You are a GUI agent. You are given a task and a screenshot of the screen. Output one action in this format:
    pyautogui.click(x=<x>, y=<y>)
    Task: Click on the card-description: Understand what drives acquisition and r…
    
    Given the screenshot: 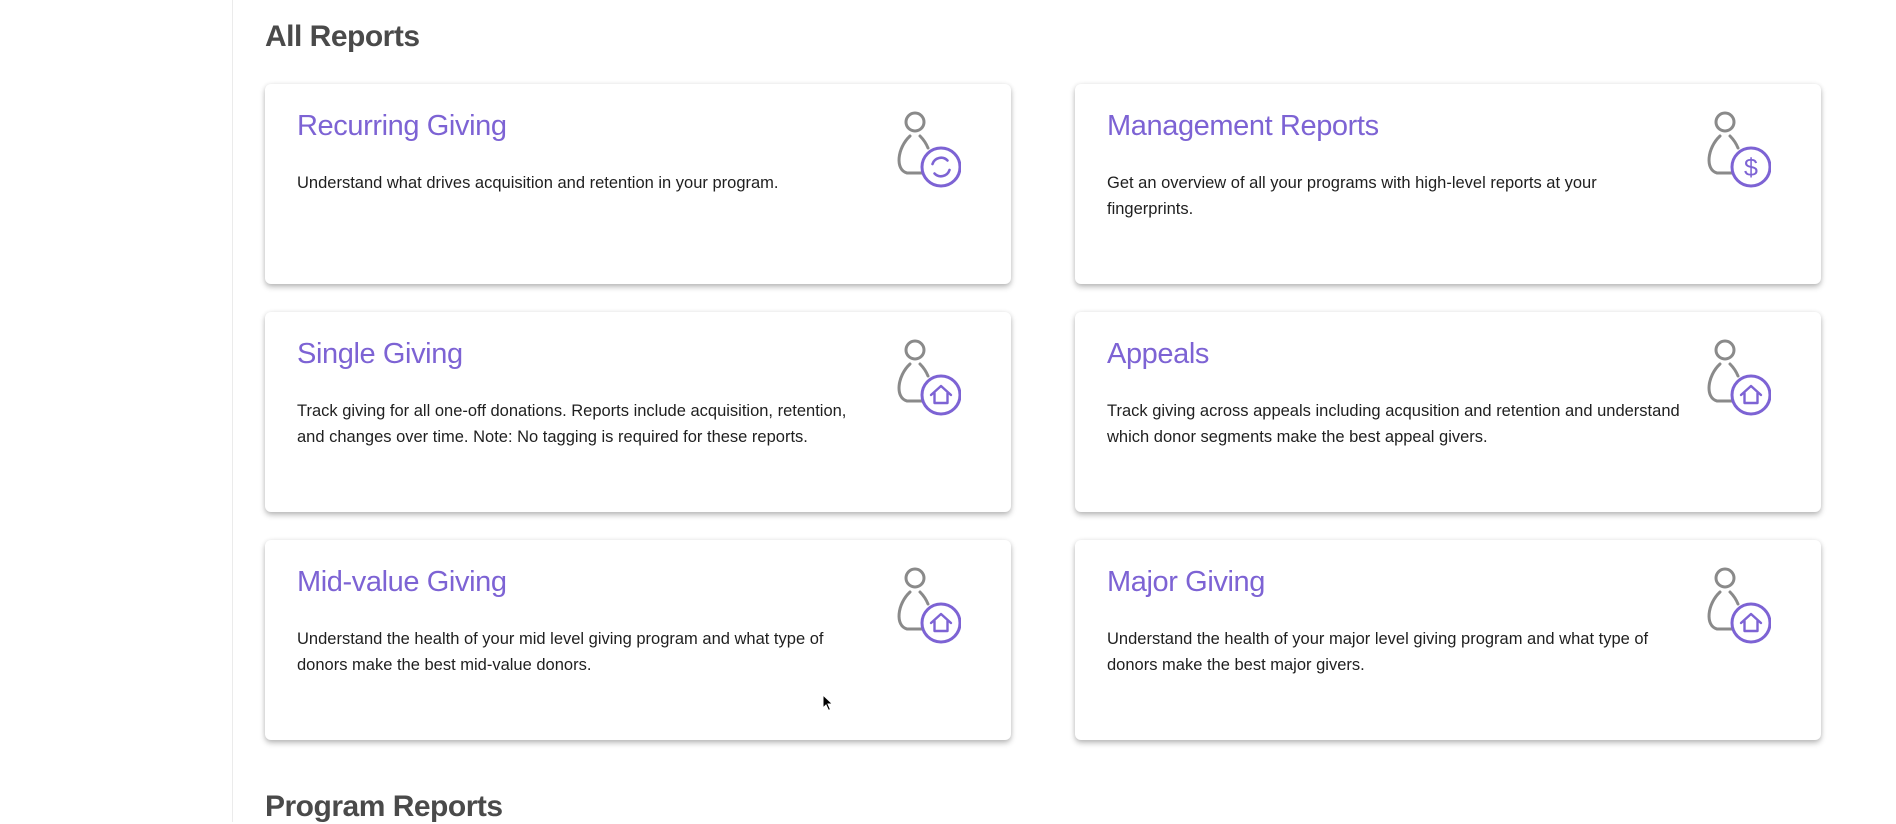 What is the action you would take?
    pyautogui.click(x=538, y=183)
    